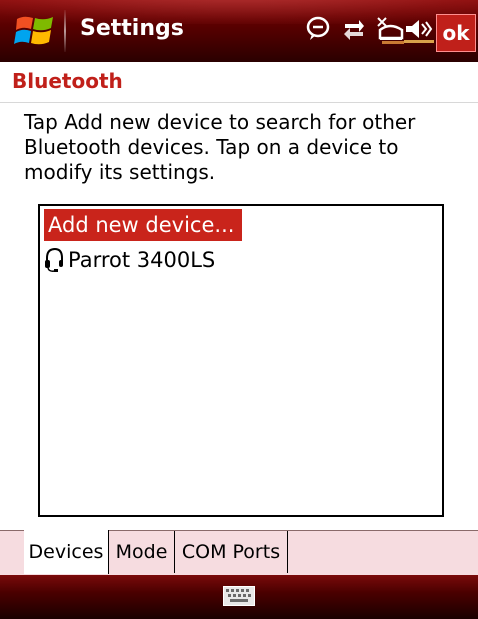 Image resolution: width=478 pixels, height=619 pixels. I want to click on title-separator, so click(65, 31).